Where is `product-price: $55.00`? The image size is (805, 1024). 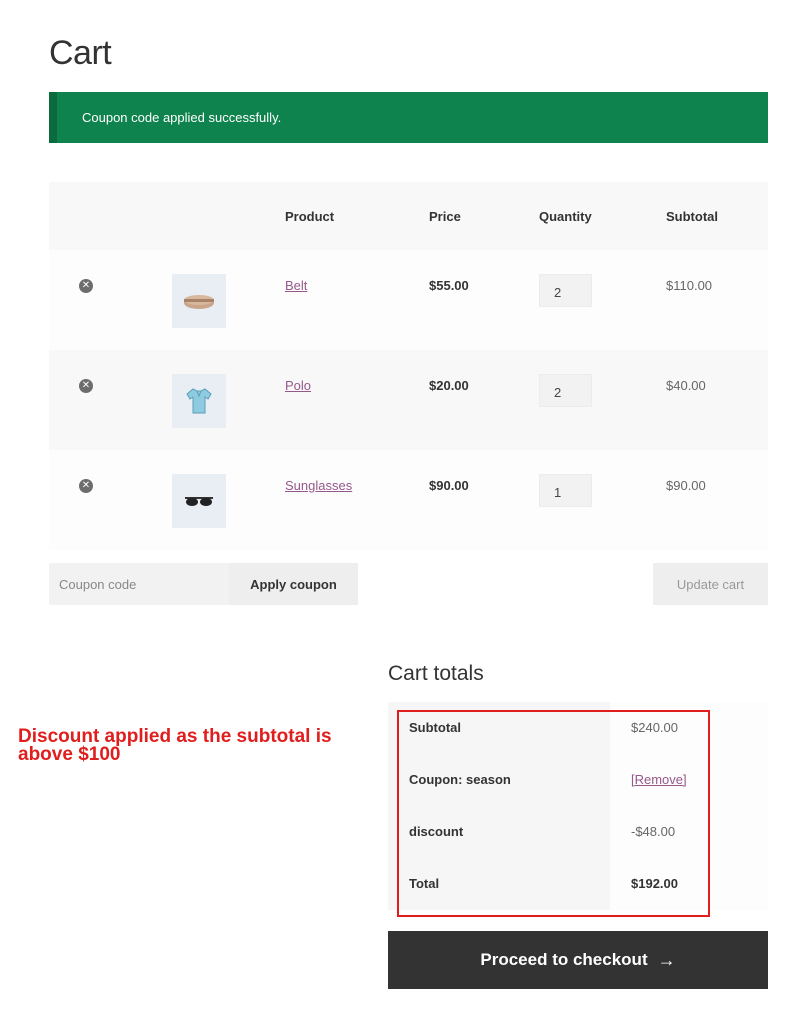
product-price: $55.00 is located at coordinates (449, 285).